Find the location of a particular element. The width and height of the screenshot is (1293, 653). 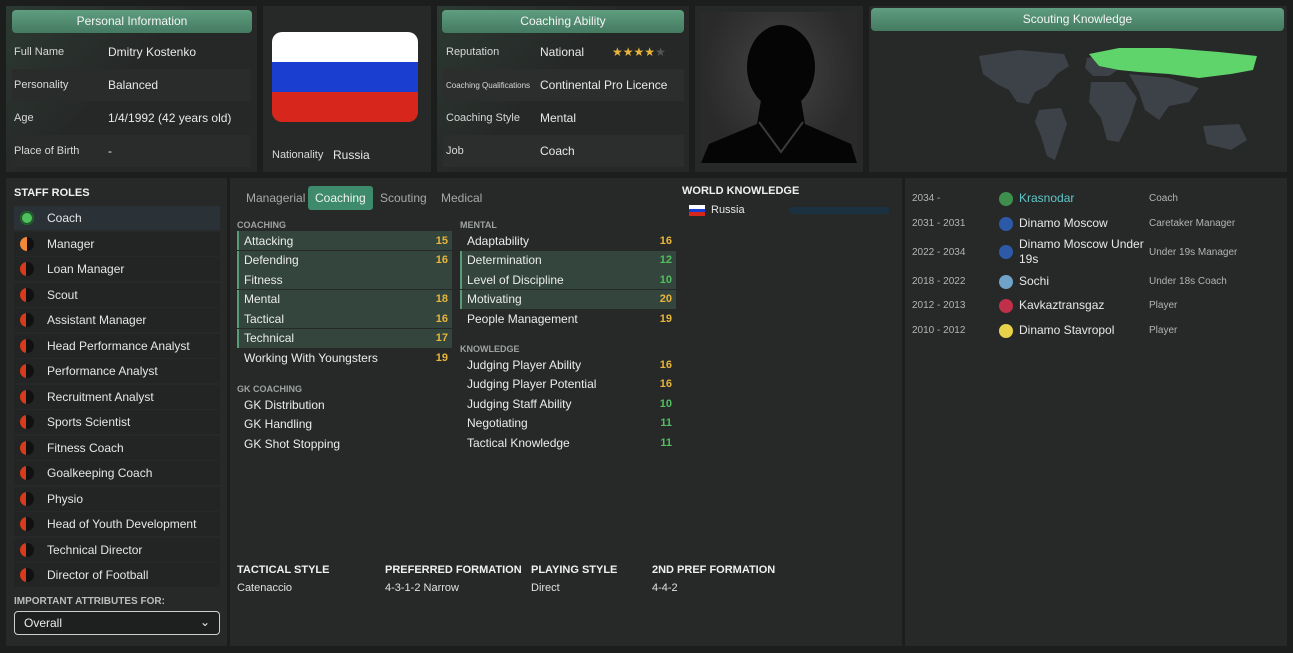

career-history-row: 2018 - 2022 Sochi Under 18s Coach is located at coordinates (1097, 281).